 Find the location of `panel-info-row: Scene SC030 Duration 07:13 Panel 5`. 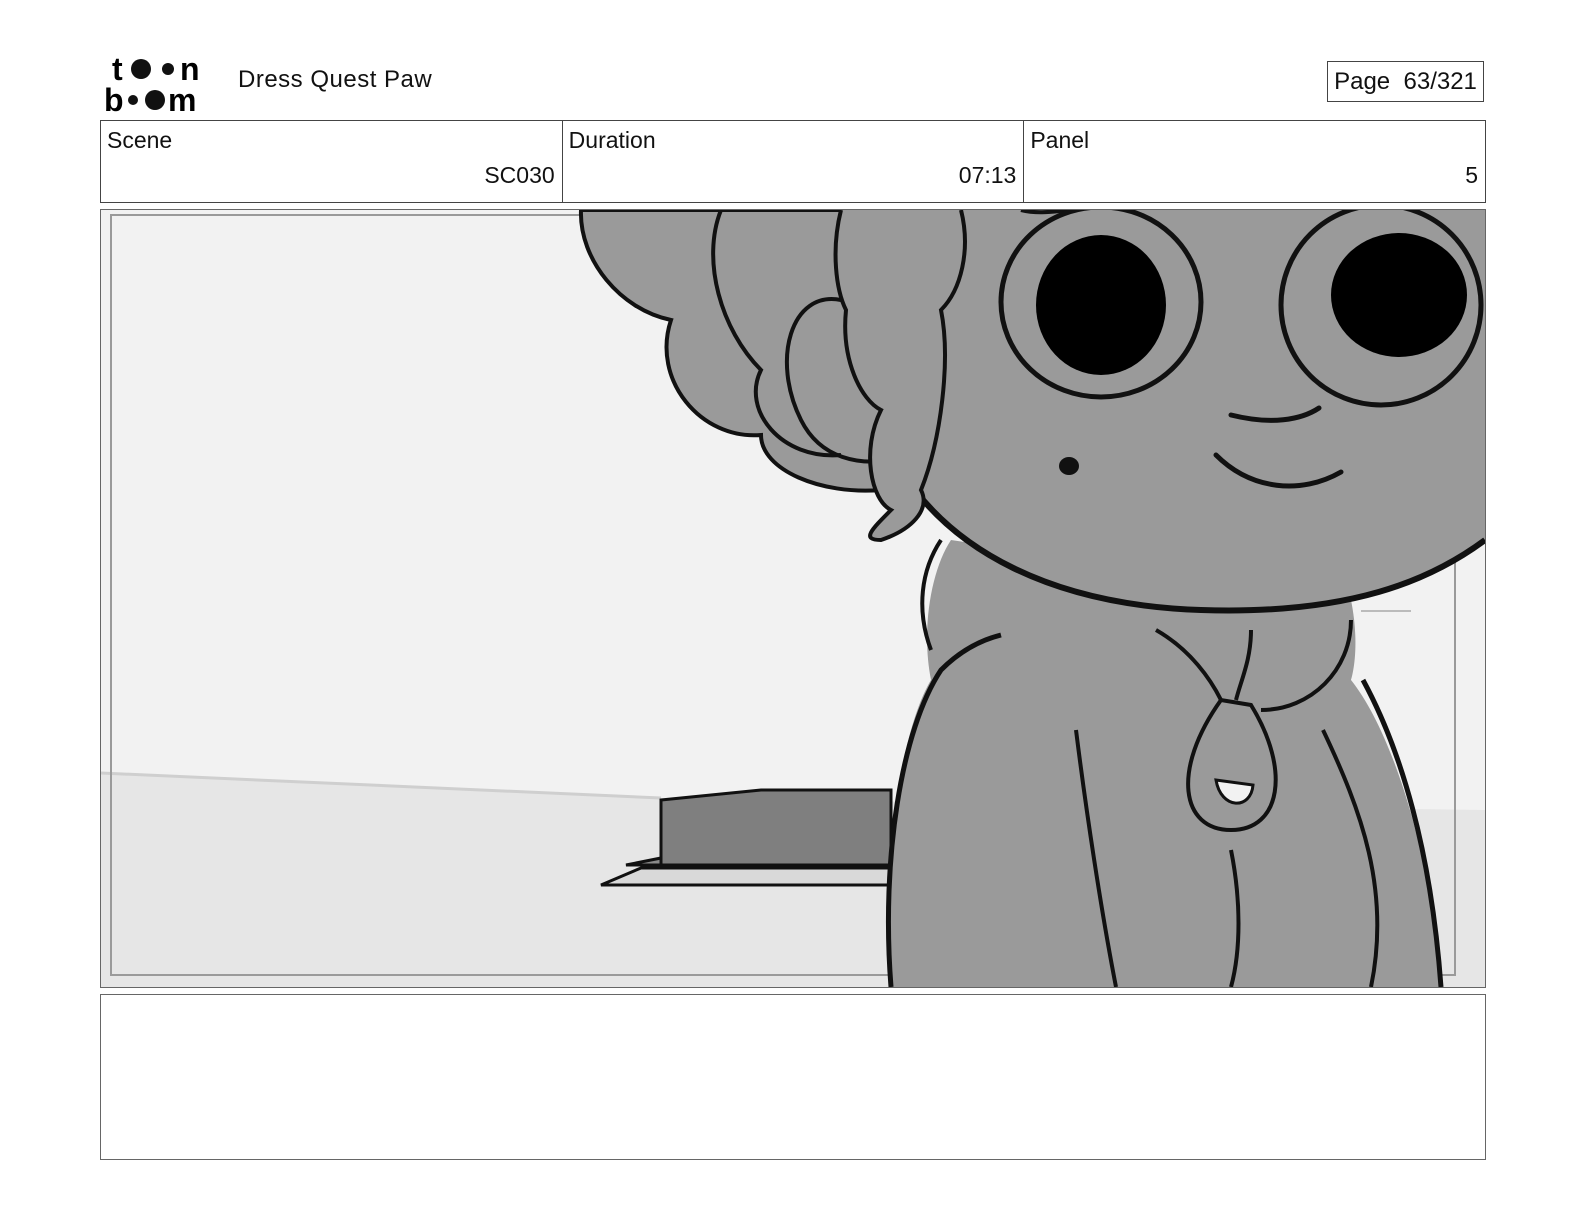

panel-info-row: Scene SC030 Duration 07:13 Panel 5 is located at coordinates (793, 161).